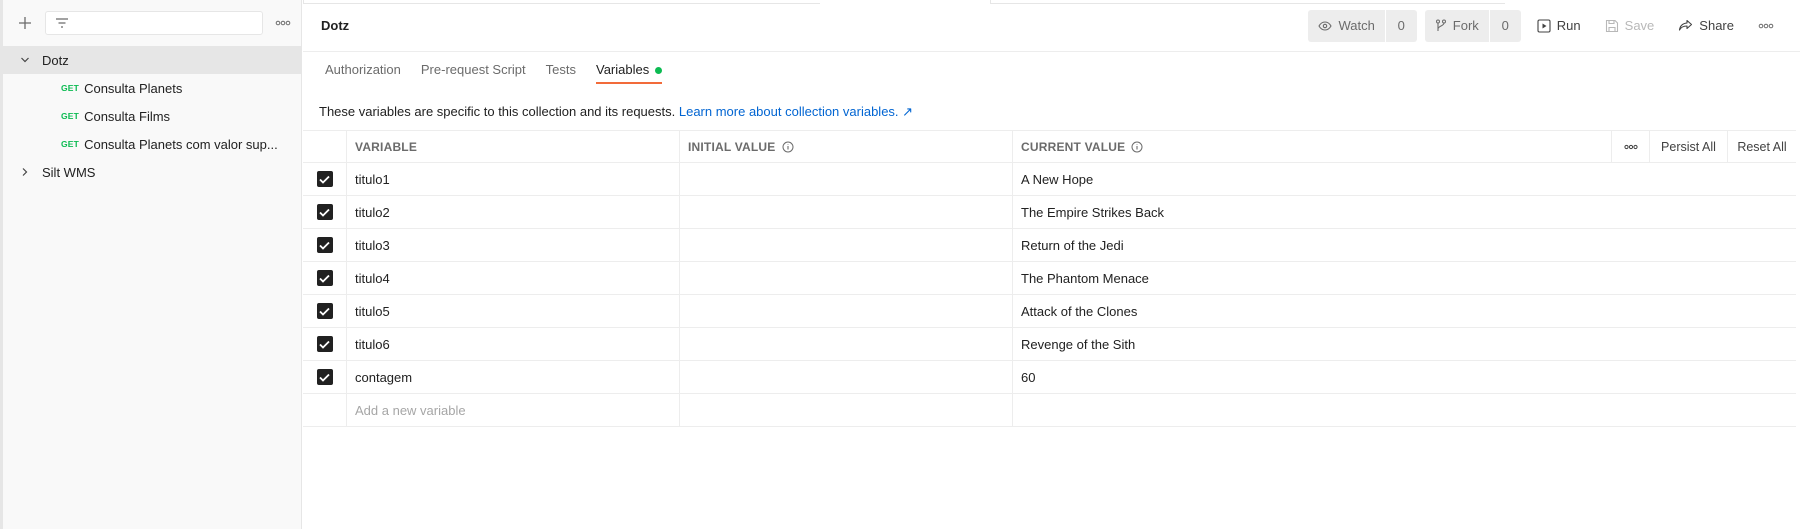 The width and height of the screenshot is (1800, 529). What do you see at coordinates (1404, 179) in the screenshot?
I see `current-value-cell: A New Hope` at bounding box center [1404, 179].